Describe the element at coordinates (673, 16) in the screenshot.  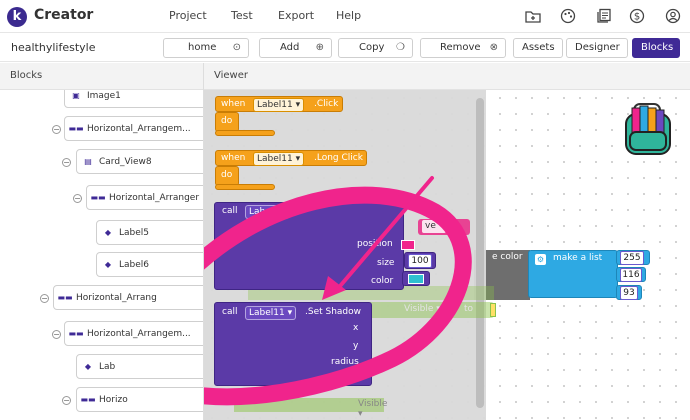
I see `account-icon` at that location.